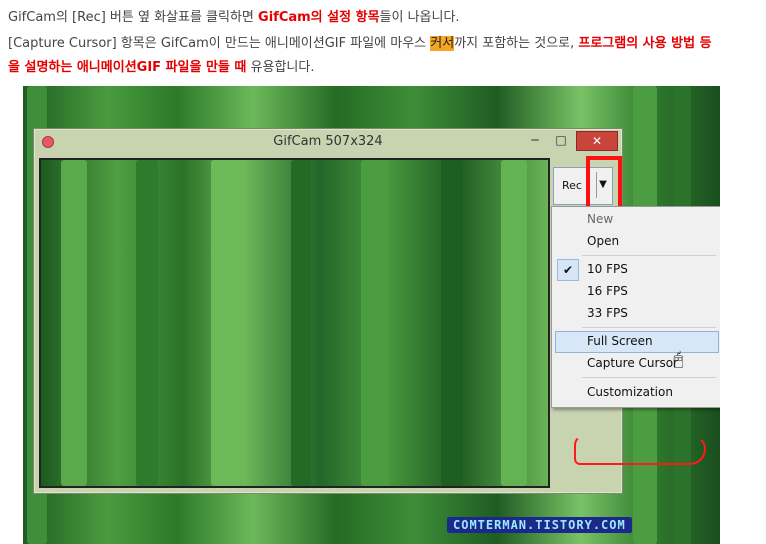 This screenshot has height=544, width=766. What do you see at coordinates (561, 140) in the screenshot?
I see `maximize-button: □` at bounding box center [561, 140].